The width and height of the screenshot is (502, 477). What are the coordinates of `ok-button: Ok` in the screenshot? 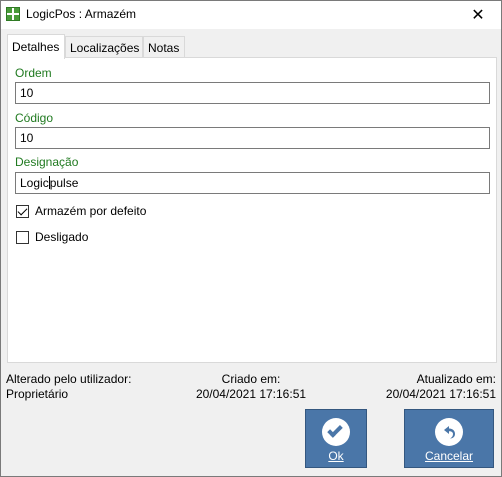 It's located at (336, 438).